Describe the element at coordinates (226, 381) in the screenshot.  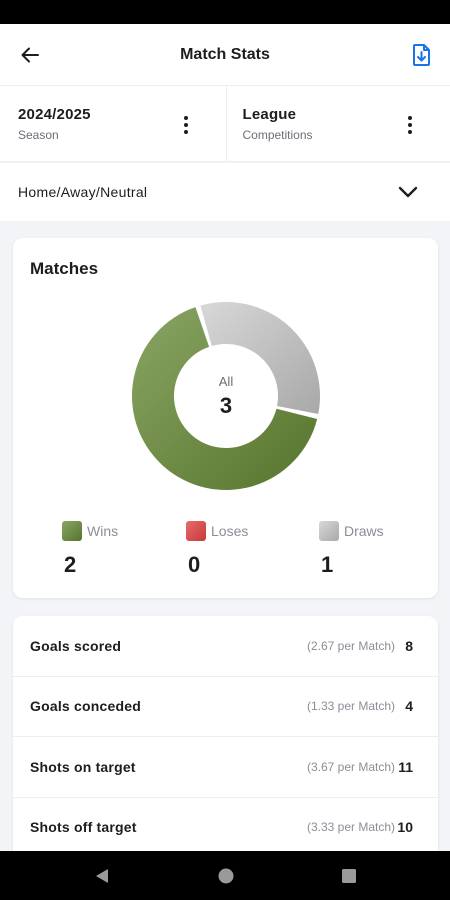
I see `donut-center-label: All` at that location.